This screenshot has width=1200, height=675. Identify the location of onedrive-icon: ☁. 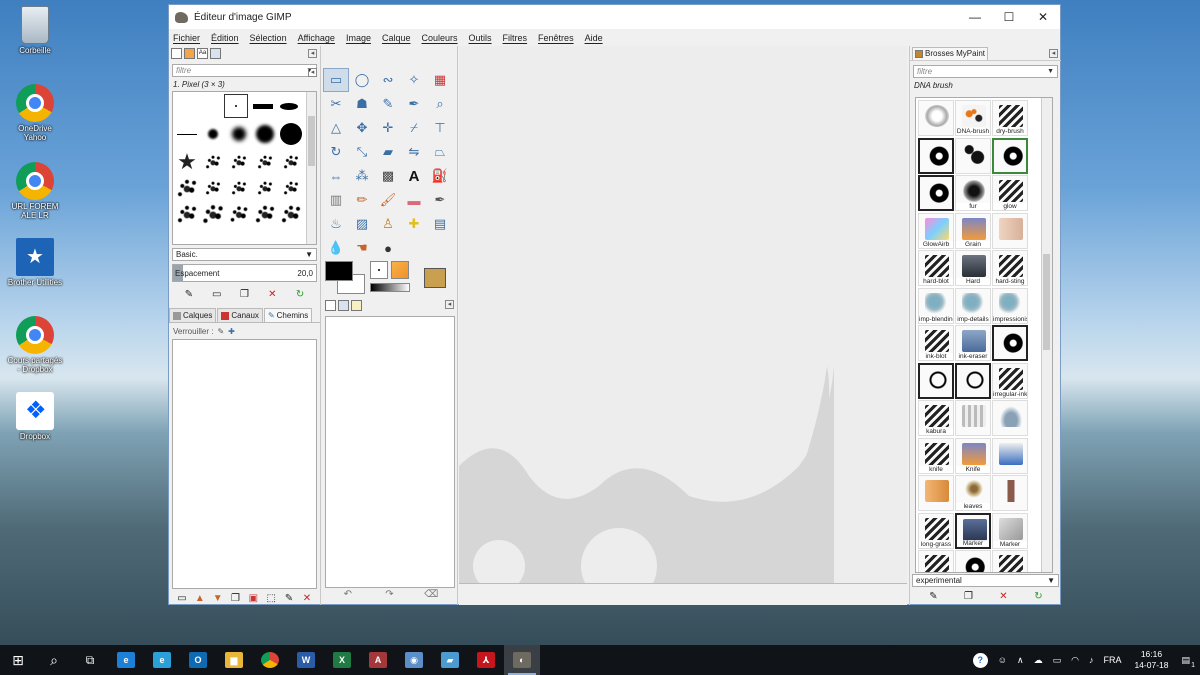
(1038, 660).